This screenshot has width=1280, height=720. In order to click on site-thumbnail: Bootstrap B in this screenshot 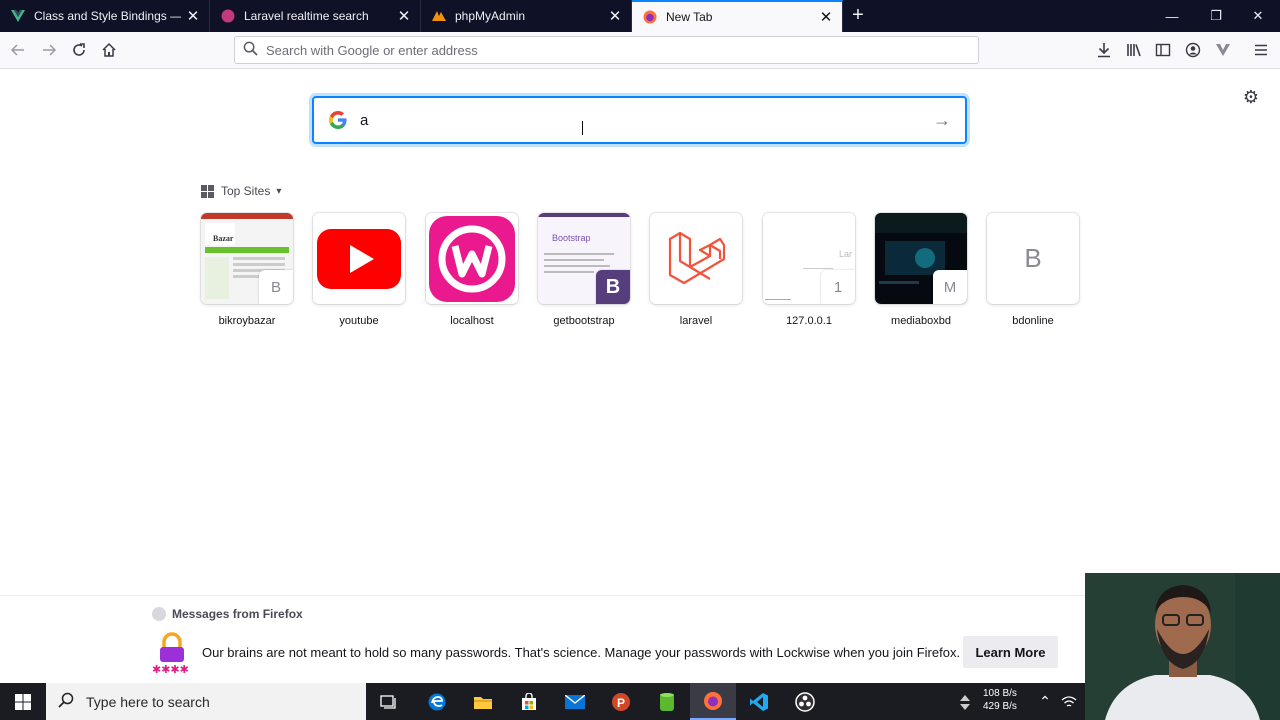, I will do `click(584, 258)`.